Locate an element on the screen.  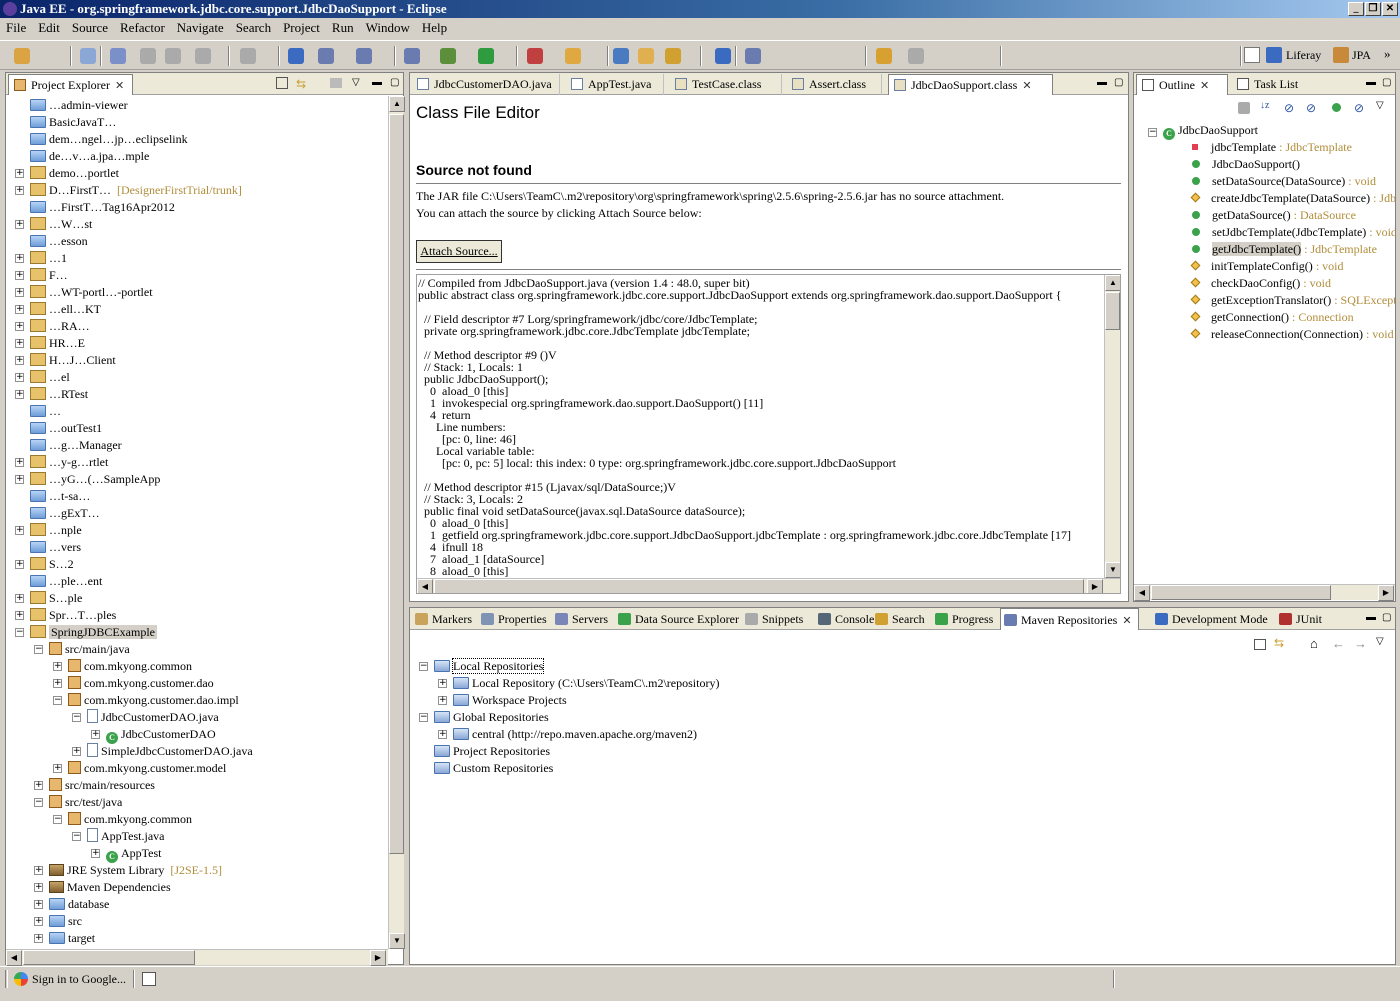
tree-item: …W…st is located at coordinates (61, 224).